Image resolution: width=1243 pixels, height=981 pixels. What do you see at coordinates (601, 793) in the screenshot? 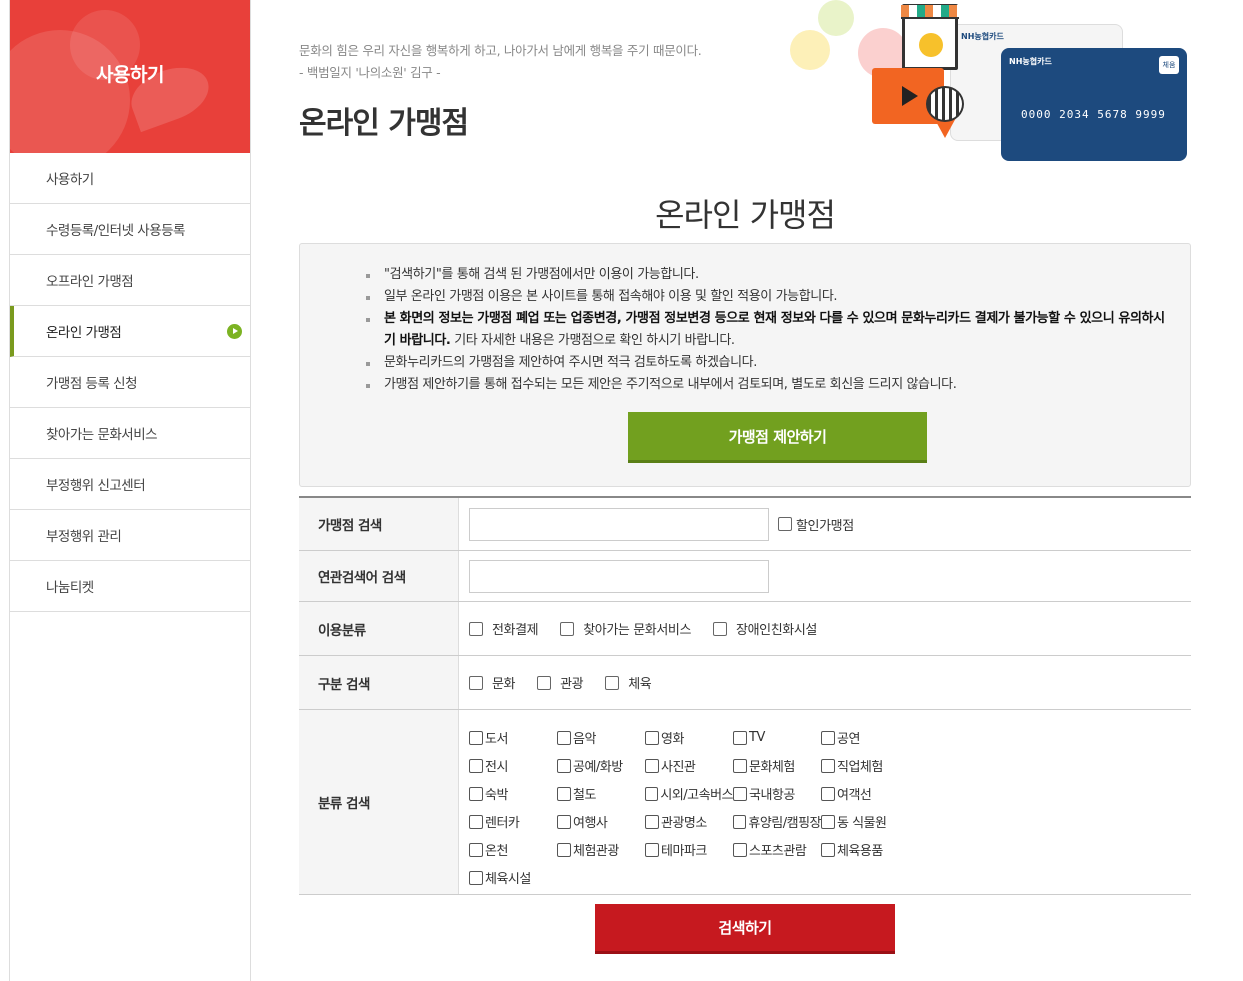
I see `category-option: 철도` at bounding box center [601, 793].